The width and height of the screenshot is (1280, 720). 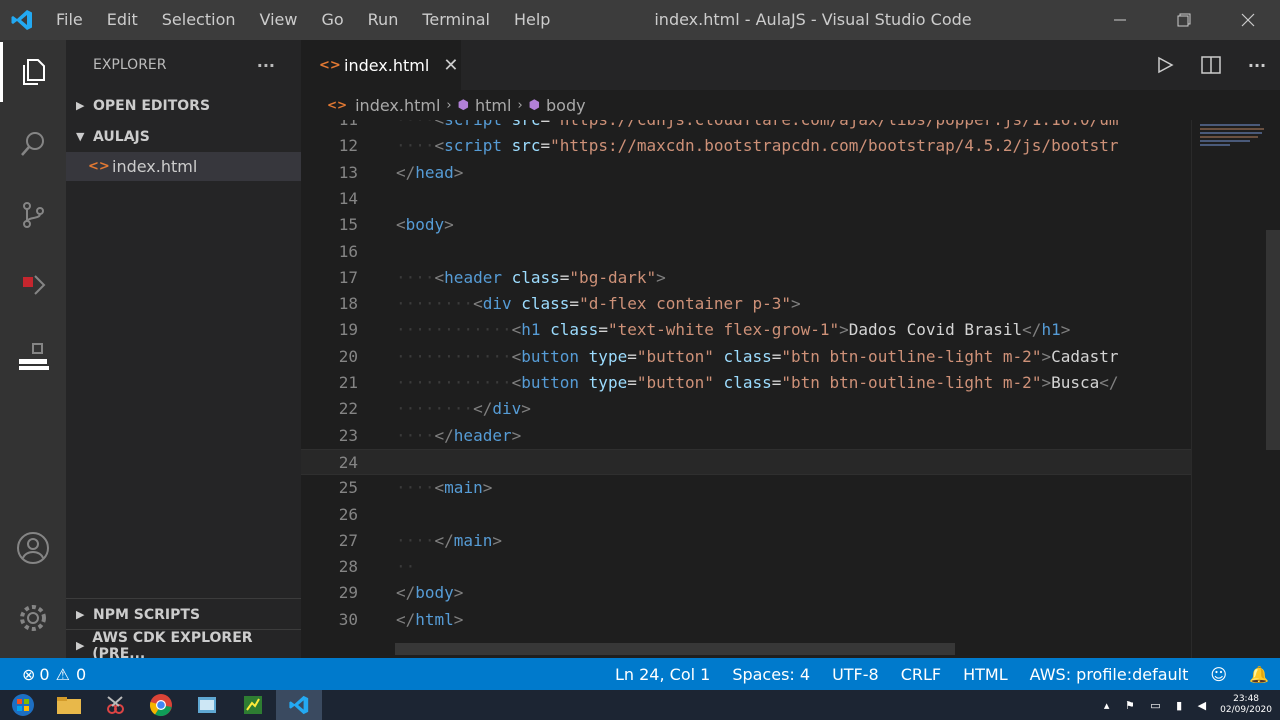 What do you see at coordinates (383, 20) in the screenshot?
I see `menu-run: Run` at bounding box center [383, 20].